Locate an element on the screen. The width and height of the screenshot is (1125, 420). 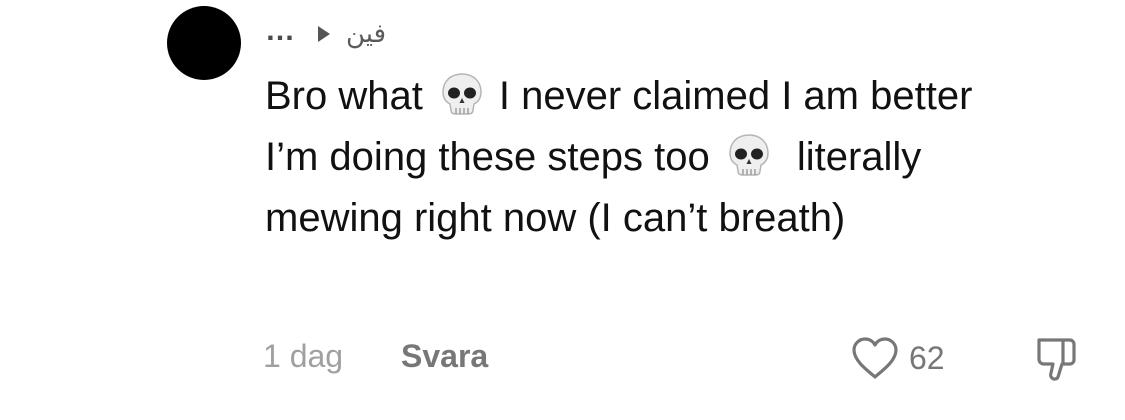
reply-to-username: فين is located at coordinates (366, 34).